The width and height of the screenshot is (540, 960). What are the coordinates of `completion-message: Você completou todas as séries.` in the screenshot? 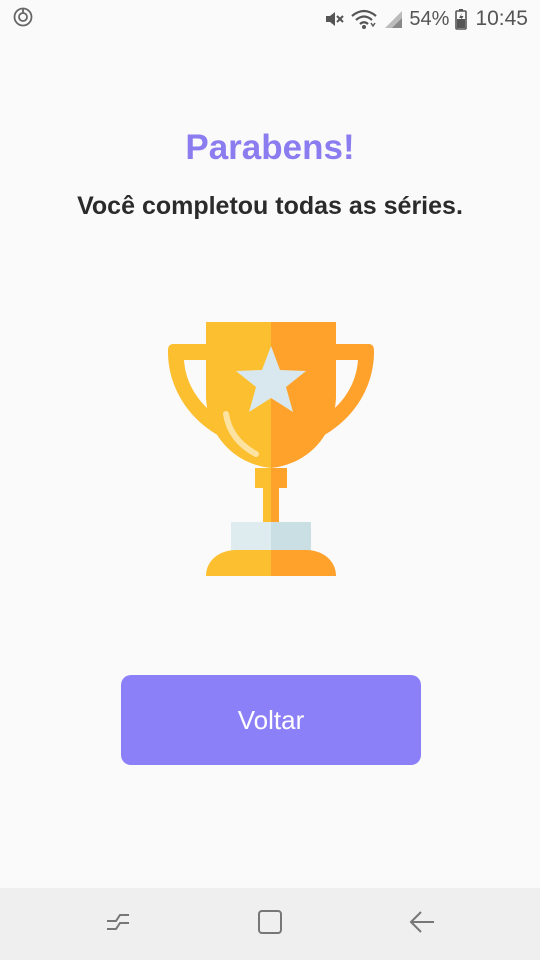 It's located at (270, 206).